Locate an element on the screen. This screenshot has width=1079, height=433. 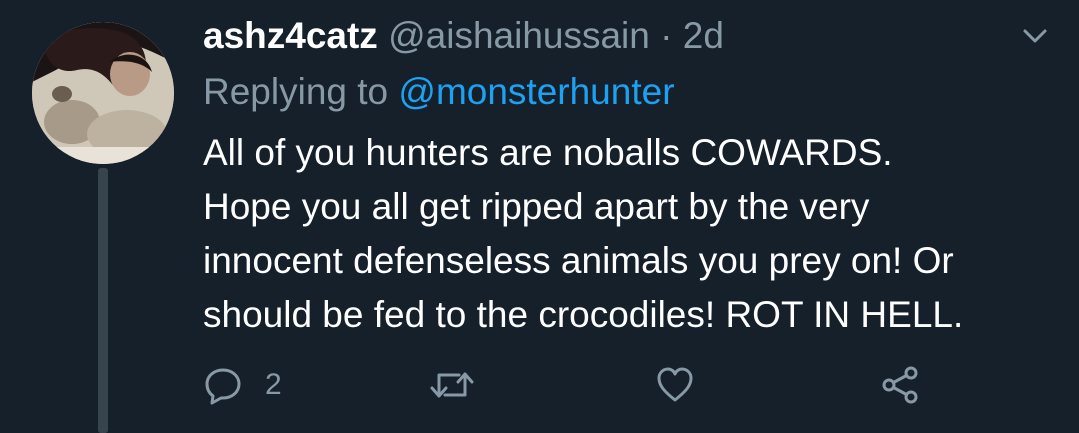
retweet-button is located at coordinates (452, 385).